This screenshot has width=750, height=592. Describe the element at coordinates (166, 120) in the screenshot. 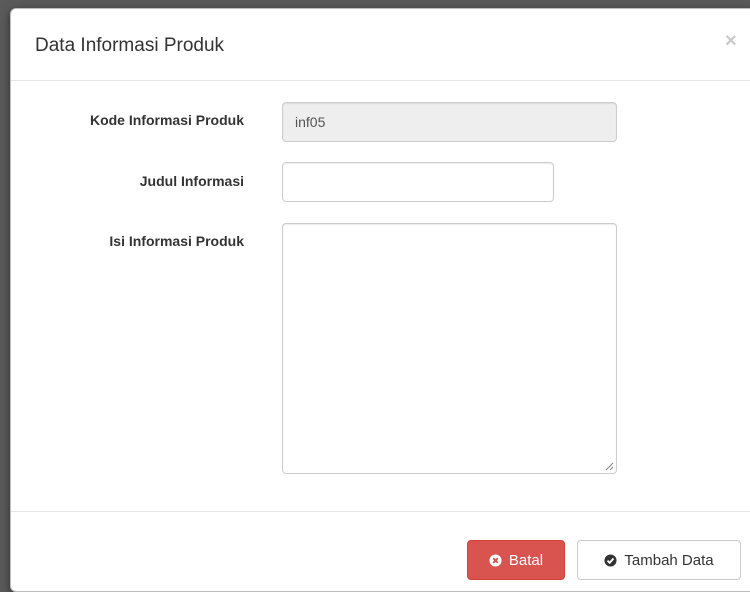

I see `label-kode-informasi: Kode Informasi Produk` at that location.